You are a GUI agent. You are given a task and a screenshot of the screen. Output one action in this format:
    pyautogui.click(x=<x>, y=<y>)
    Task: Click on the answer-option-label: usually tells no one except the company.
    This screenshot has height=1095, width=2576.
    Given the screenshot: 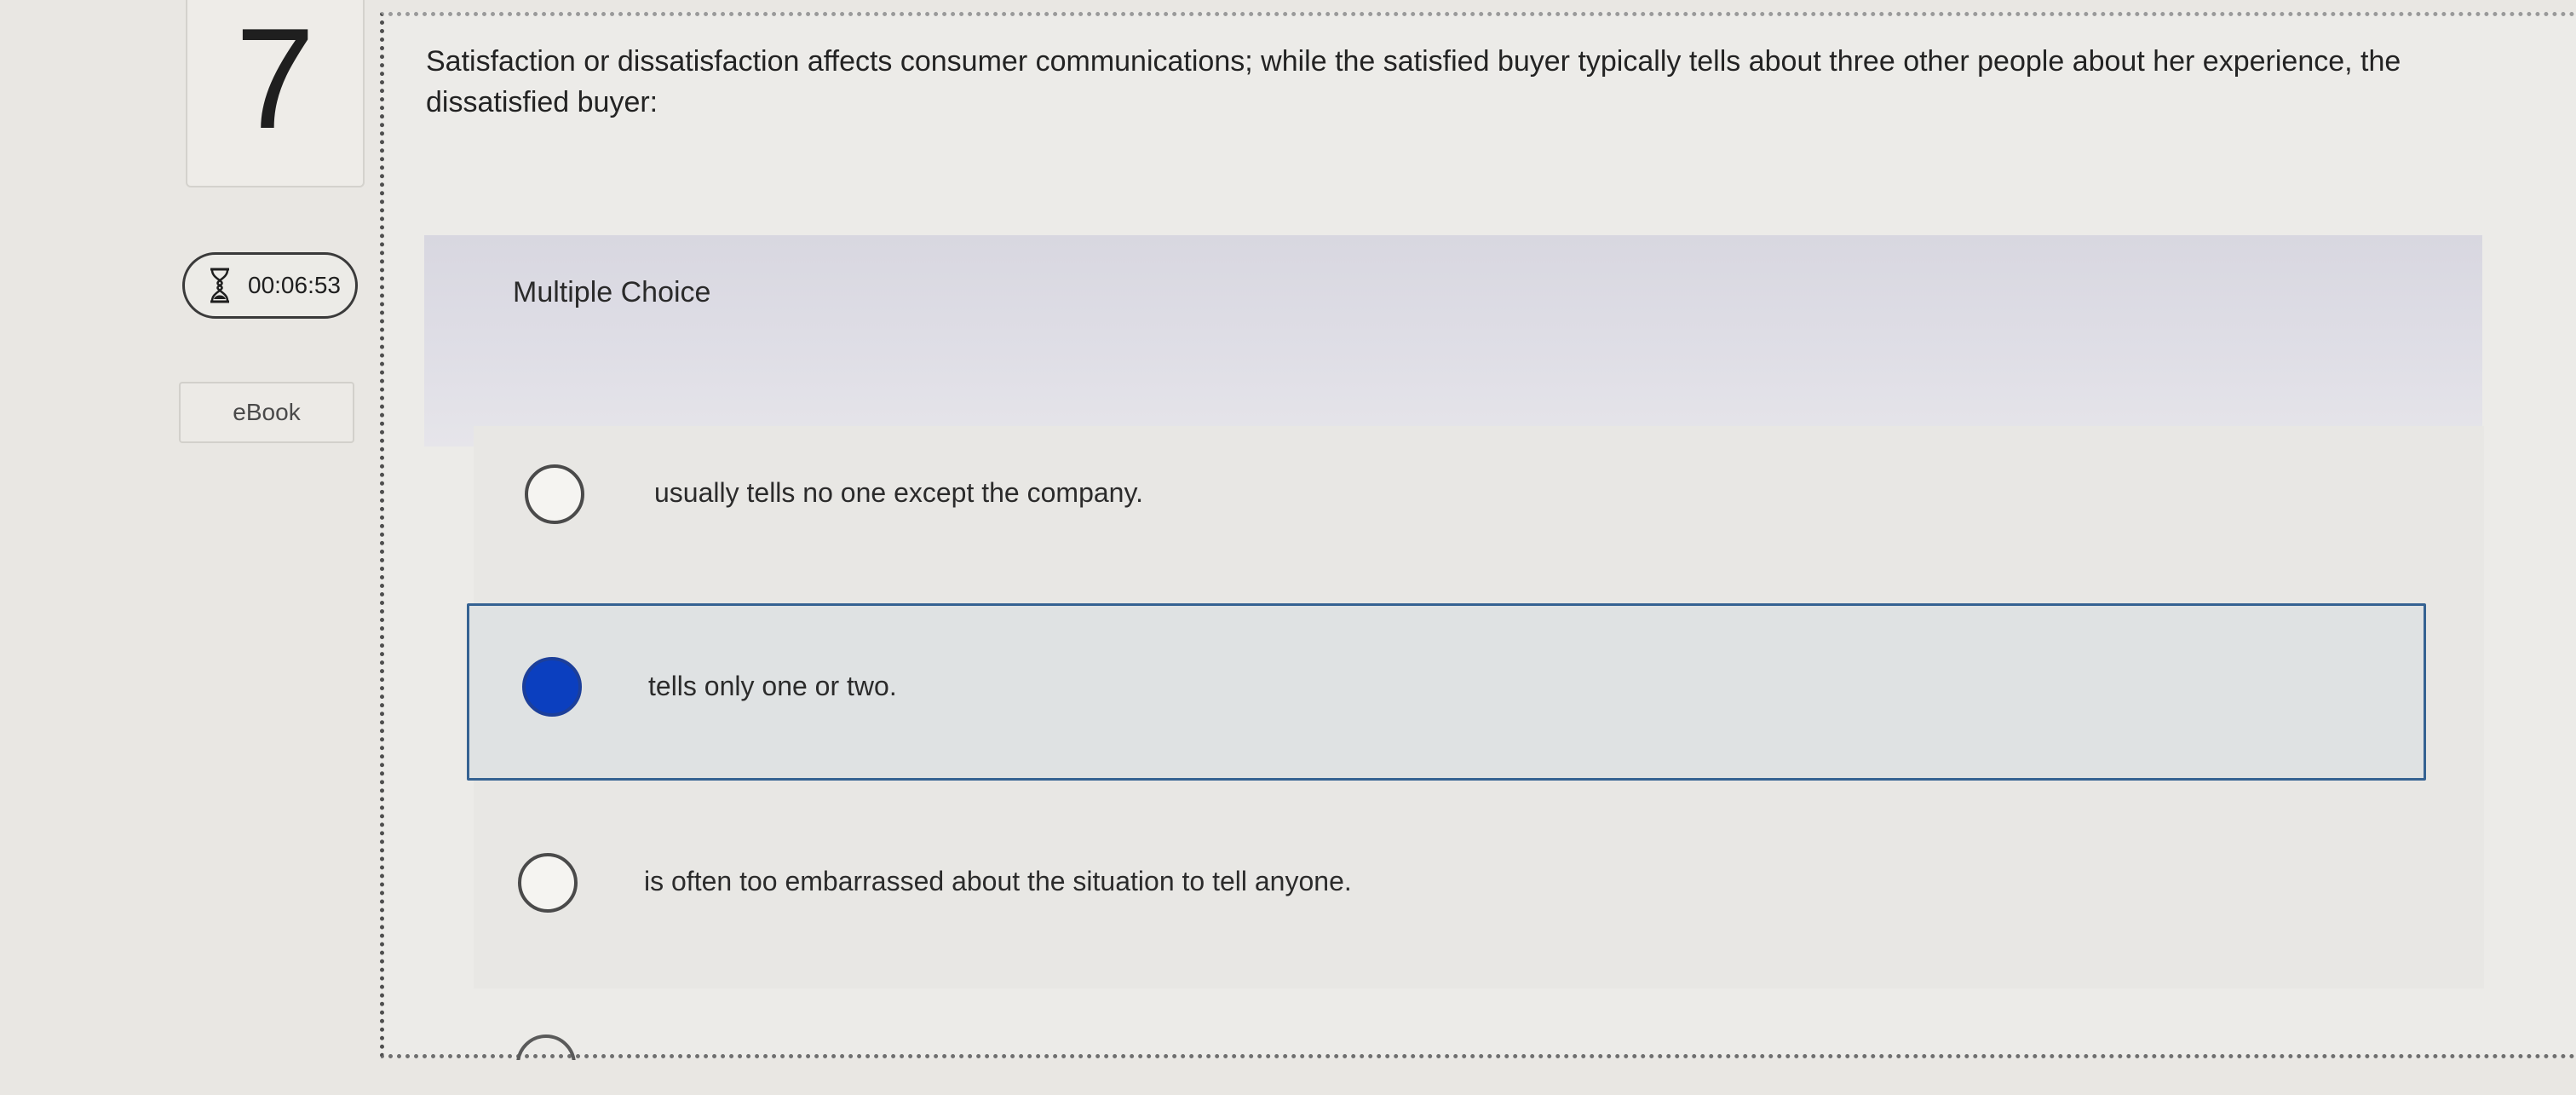 What is the action you would take?
    pyautogui.click(x=899, y=493)
    